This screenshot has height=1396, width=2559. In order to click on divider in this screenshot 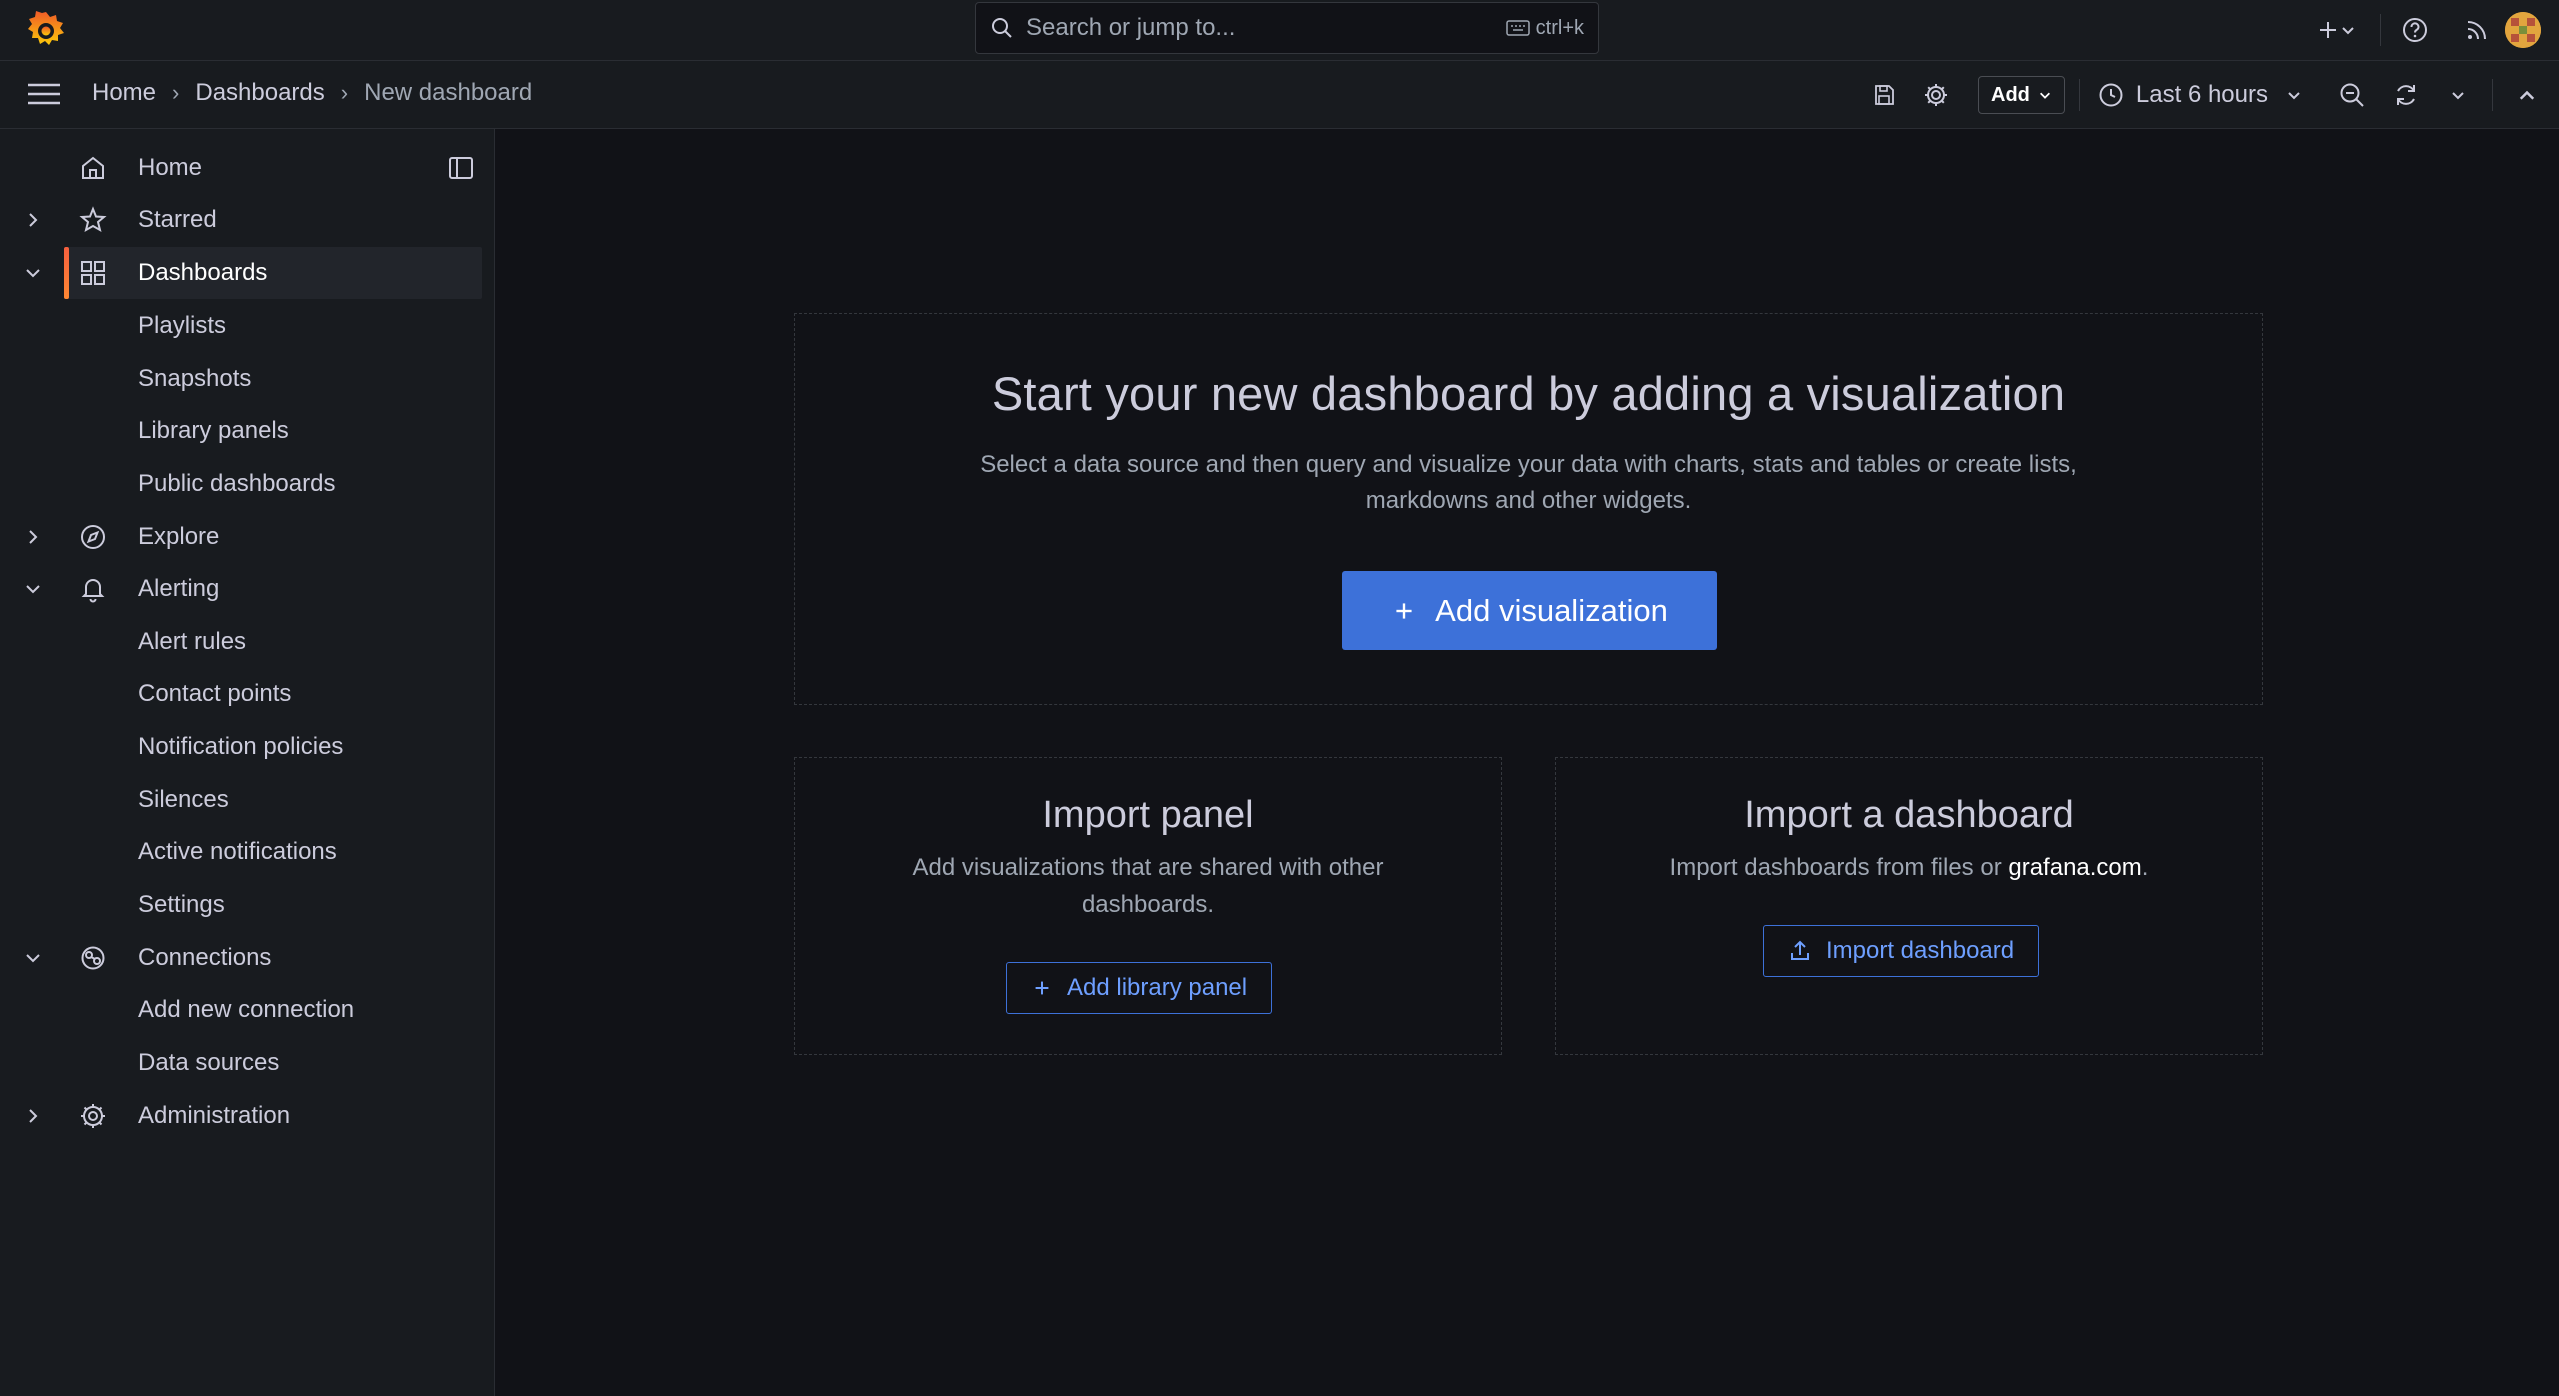, I will do `click(2492, 95)`.